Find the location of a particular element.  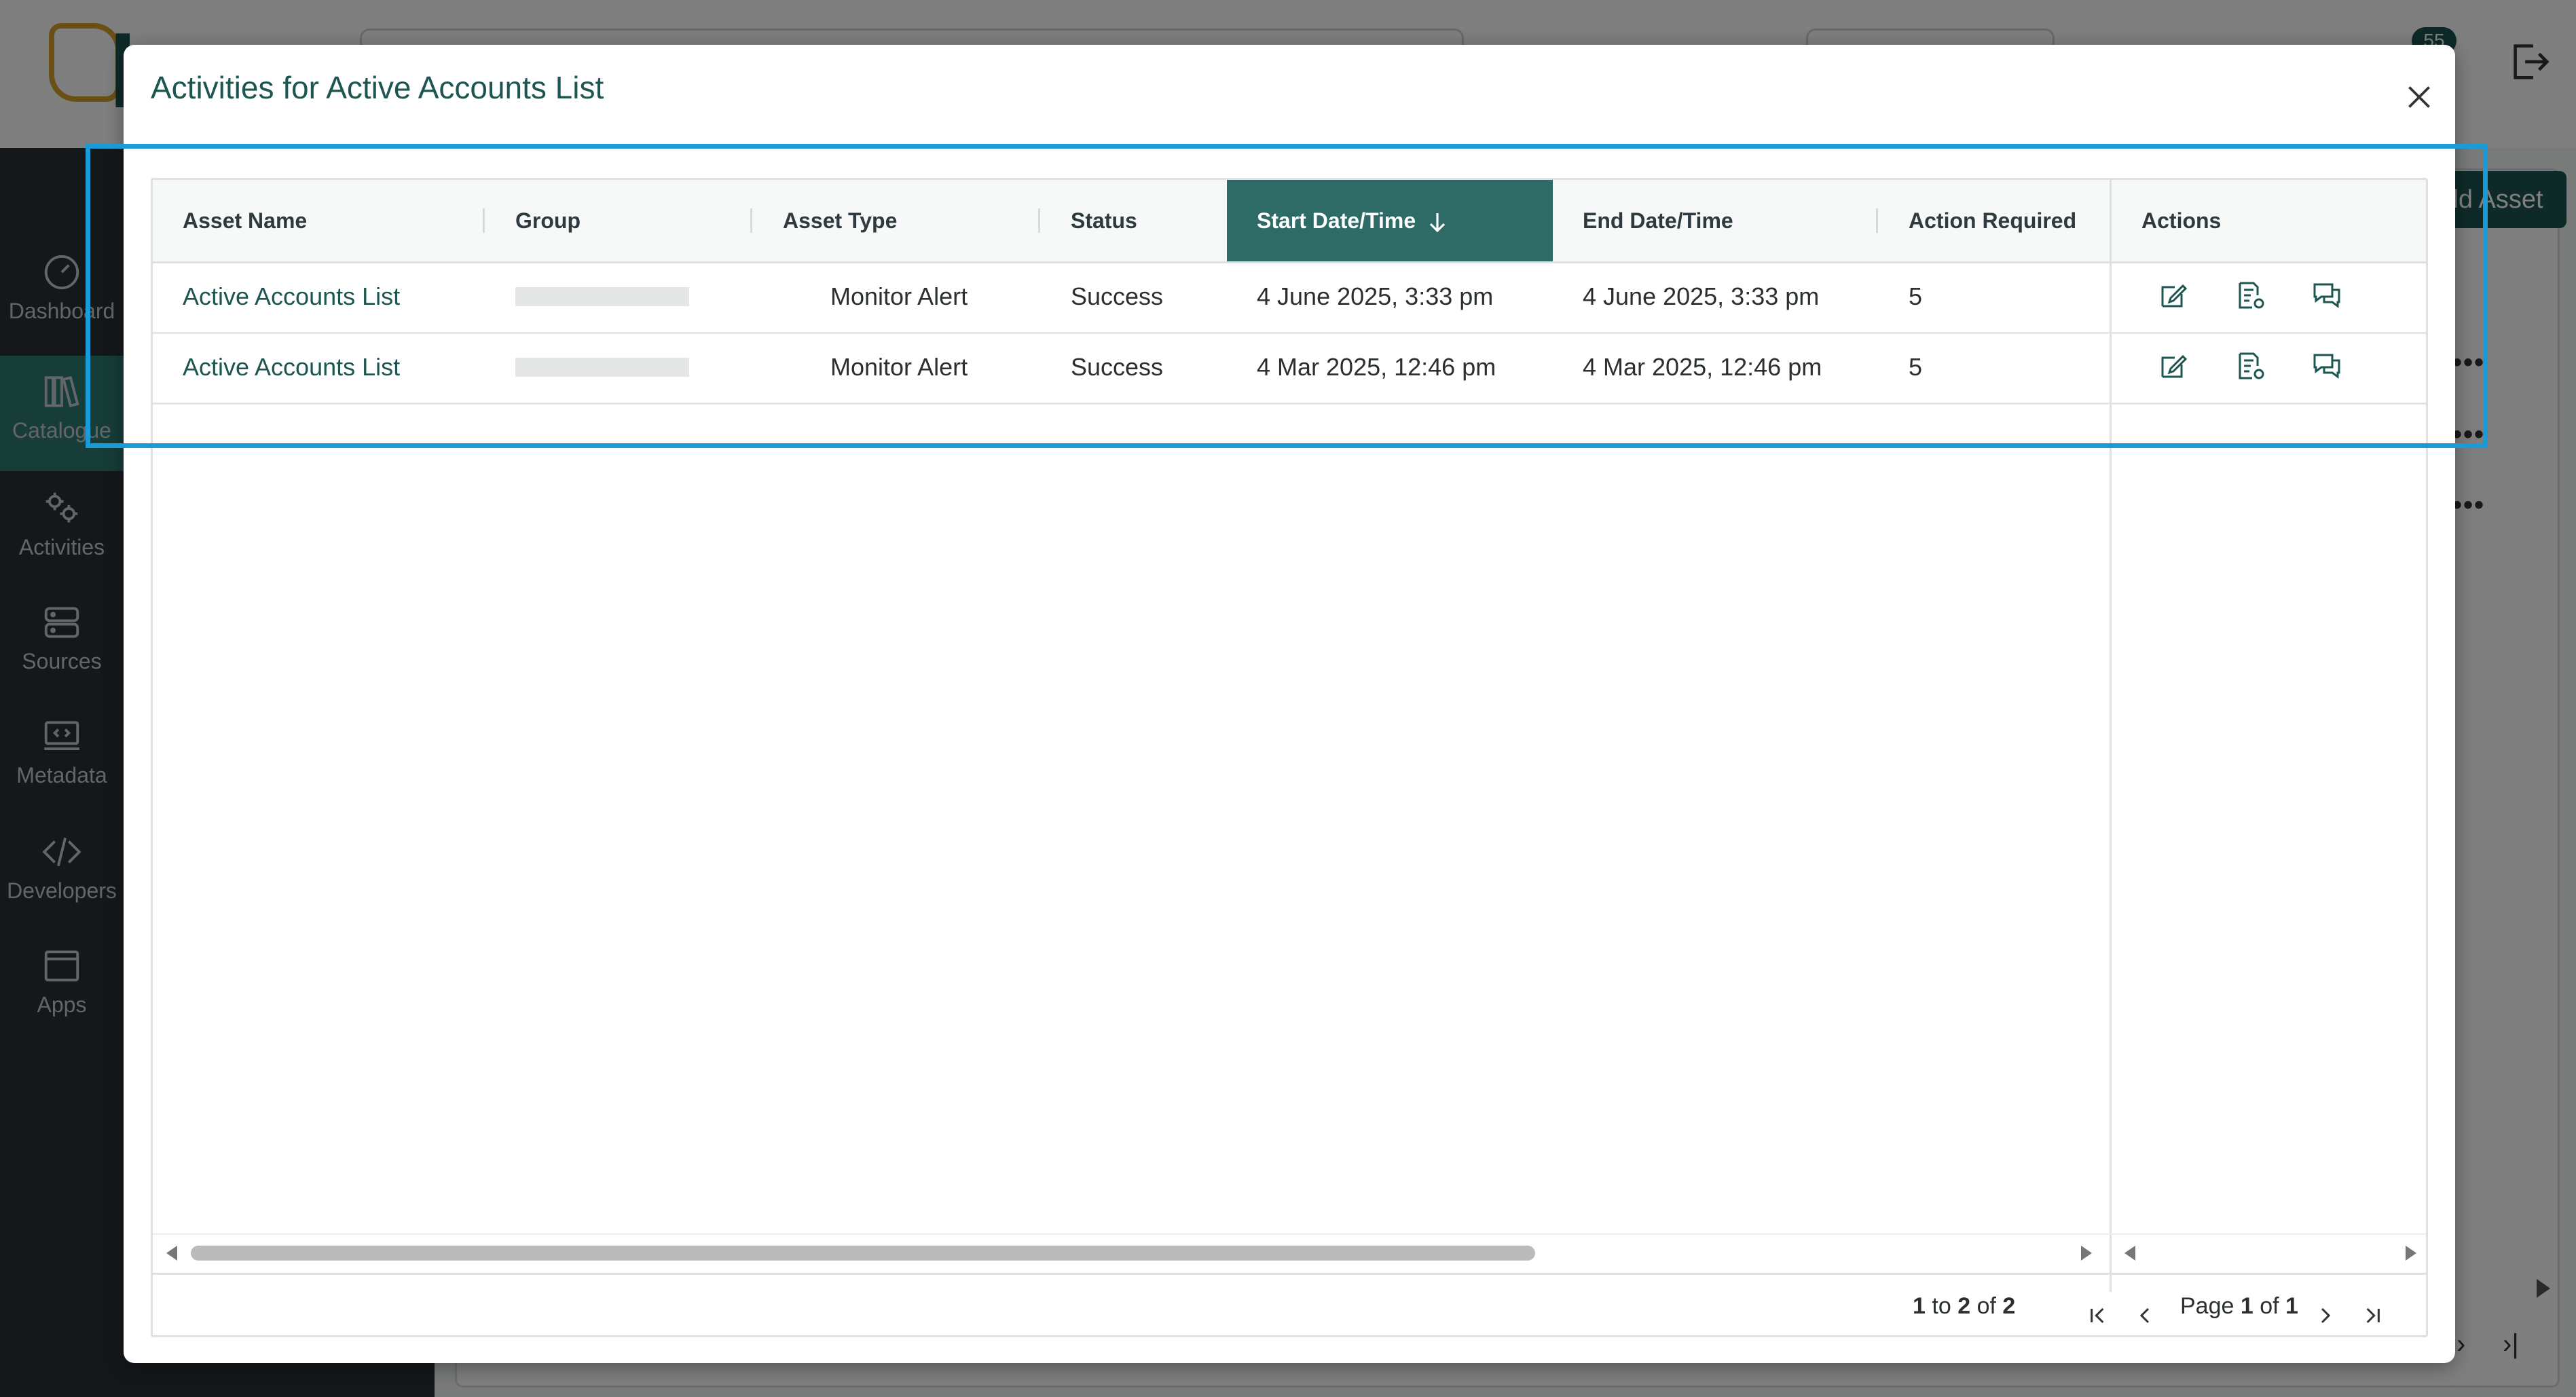

column-header-asset-name: Asset Name is located at coordinates (319, 220).